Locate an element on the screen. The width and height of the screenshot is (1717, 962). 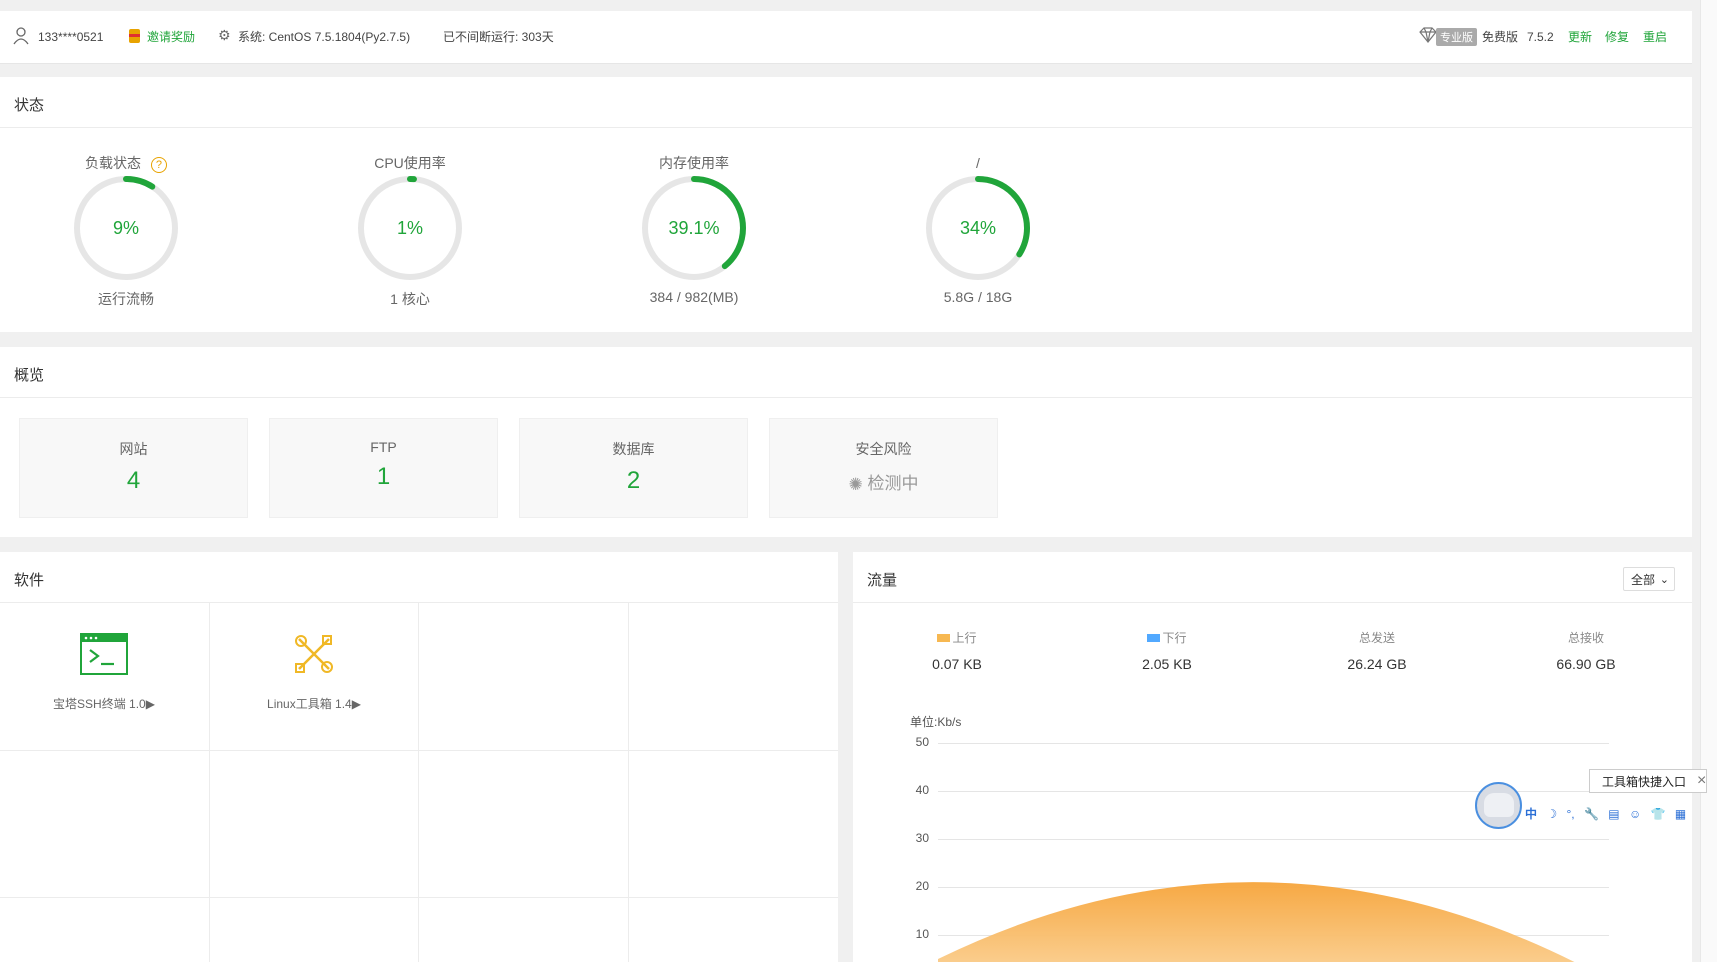
close-icon: × is located at coordinates (1701, 781).